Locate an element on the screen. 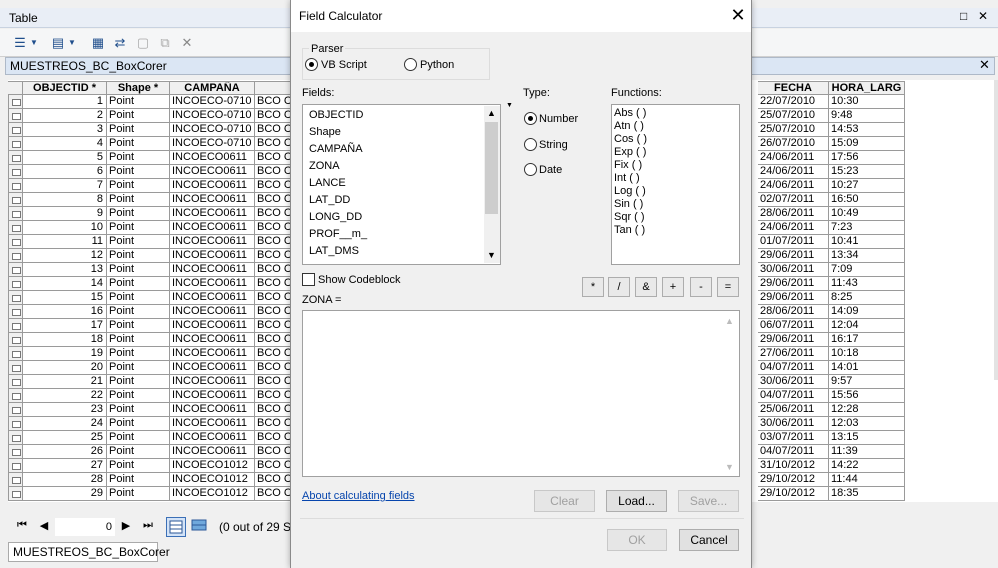 The height and width of the screenshot is (568, 998). table-cell: 15:56 is located at coordinates (867, 396).